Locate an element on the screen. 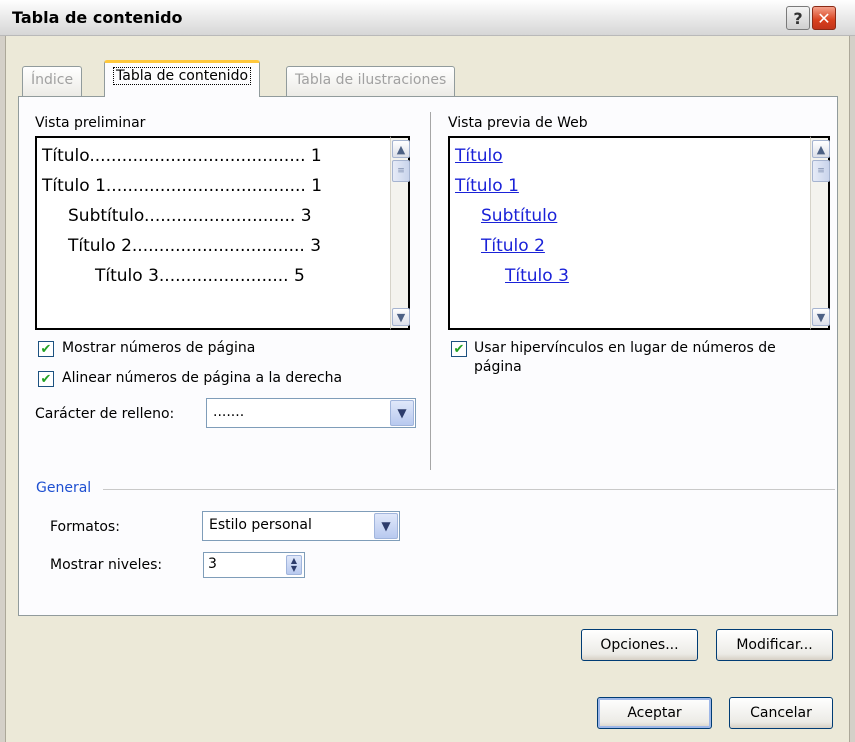 The width and height of the screenshot is (855, 742). show-page-numbers-checkbox: ✔ is located at coordinates (46, 349).